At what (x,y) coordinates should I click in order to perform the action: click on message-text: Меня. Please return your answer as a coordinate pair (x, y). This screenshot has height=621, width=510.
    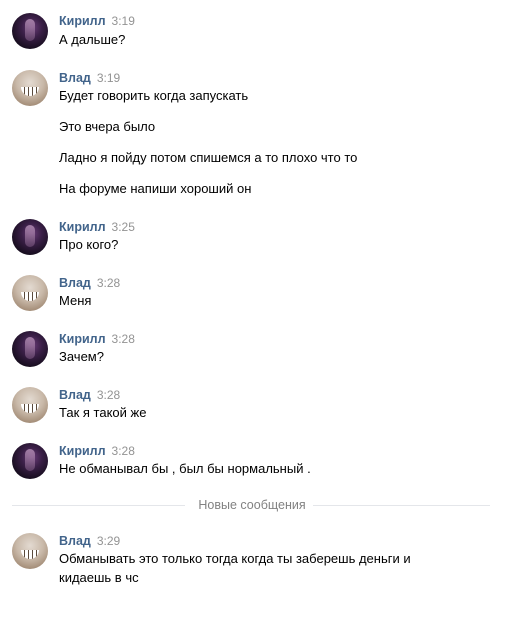
    Looking at the image, I should click on (75, 300).